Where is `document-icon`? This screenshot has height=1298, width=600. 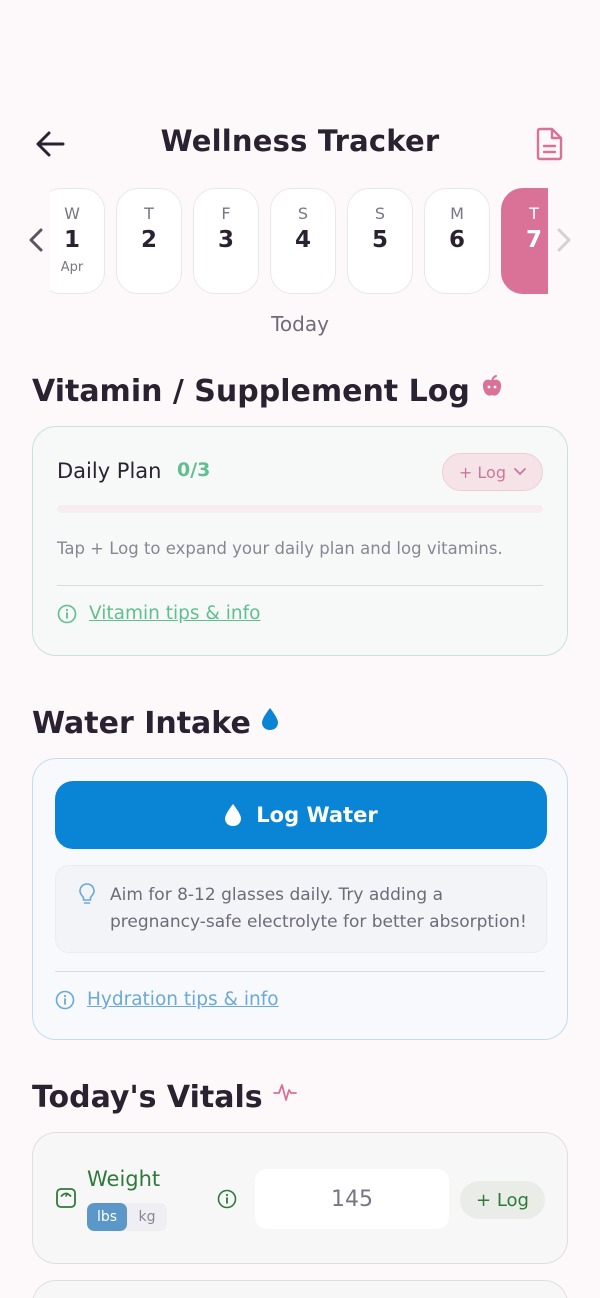 document-icon is located at coordinates (549, 144).